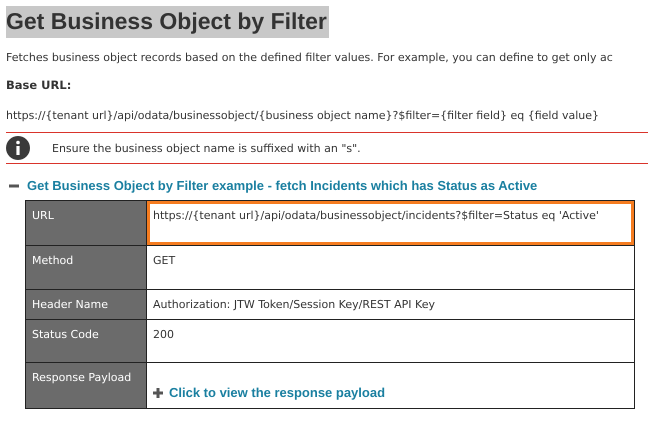 This screenshot has height=426, width=648. Describe the element at coordinates (390, 223) in the screenshot. I see `value-cell: https://{tenant url}/api/odata/businessobject/incidents?$filter=Status eq 'Active'` at that location.